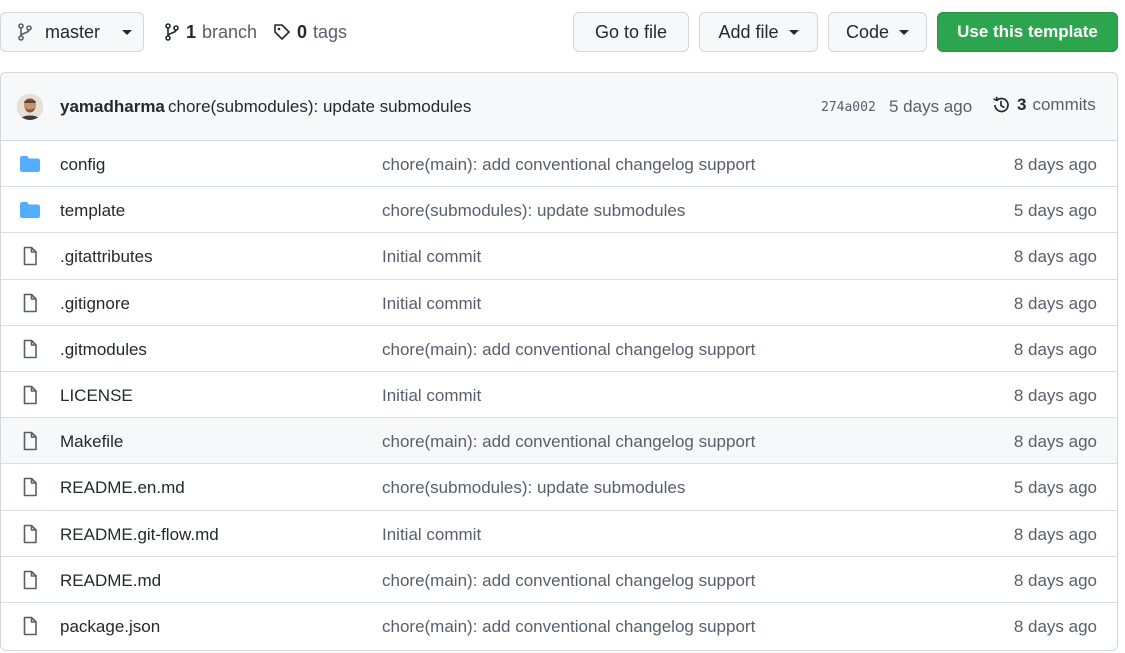 Image resolution: width=1125 pixels, height=653 pixels. I want to click on file-name-link: .gitignore, so click(95, 304).